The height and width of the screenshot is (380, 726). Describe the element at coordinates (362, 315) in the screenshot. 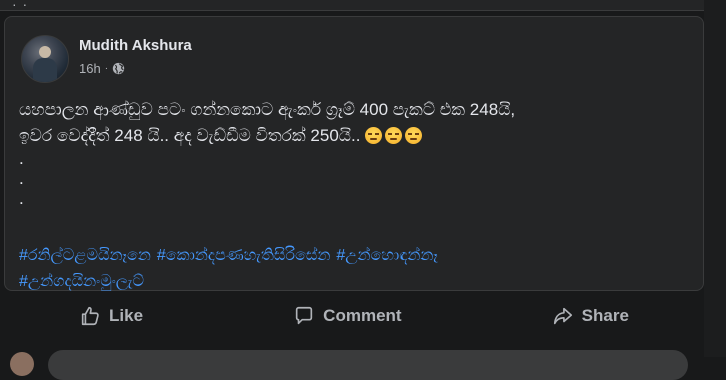

I see `comment-label: Comment` at that location.